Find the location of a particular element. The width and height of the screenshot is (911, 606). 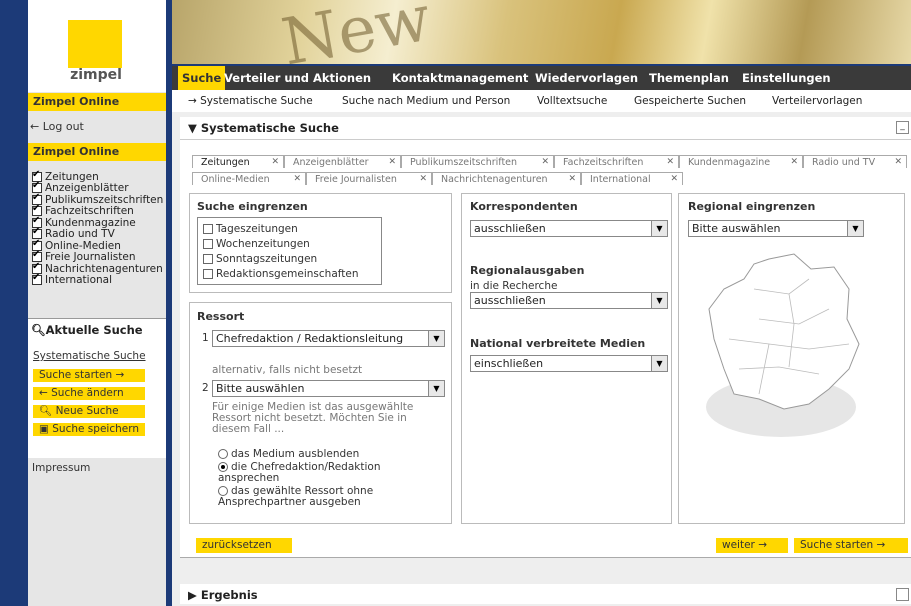

tab-anzeigenblaetter: Anzeigenblätter ✕ is located at coordinates (342, 161).